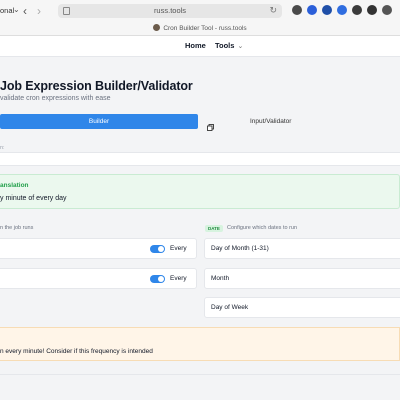 The height and width of the screenshot is (400, 400). Describe the element at coordinates (214, 228) in the screenshot. I see `date-badge: DATE` at that location.